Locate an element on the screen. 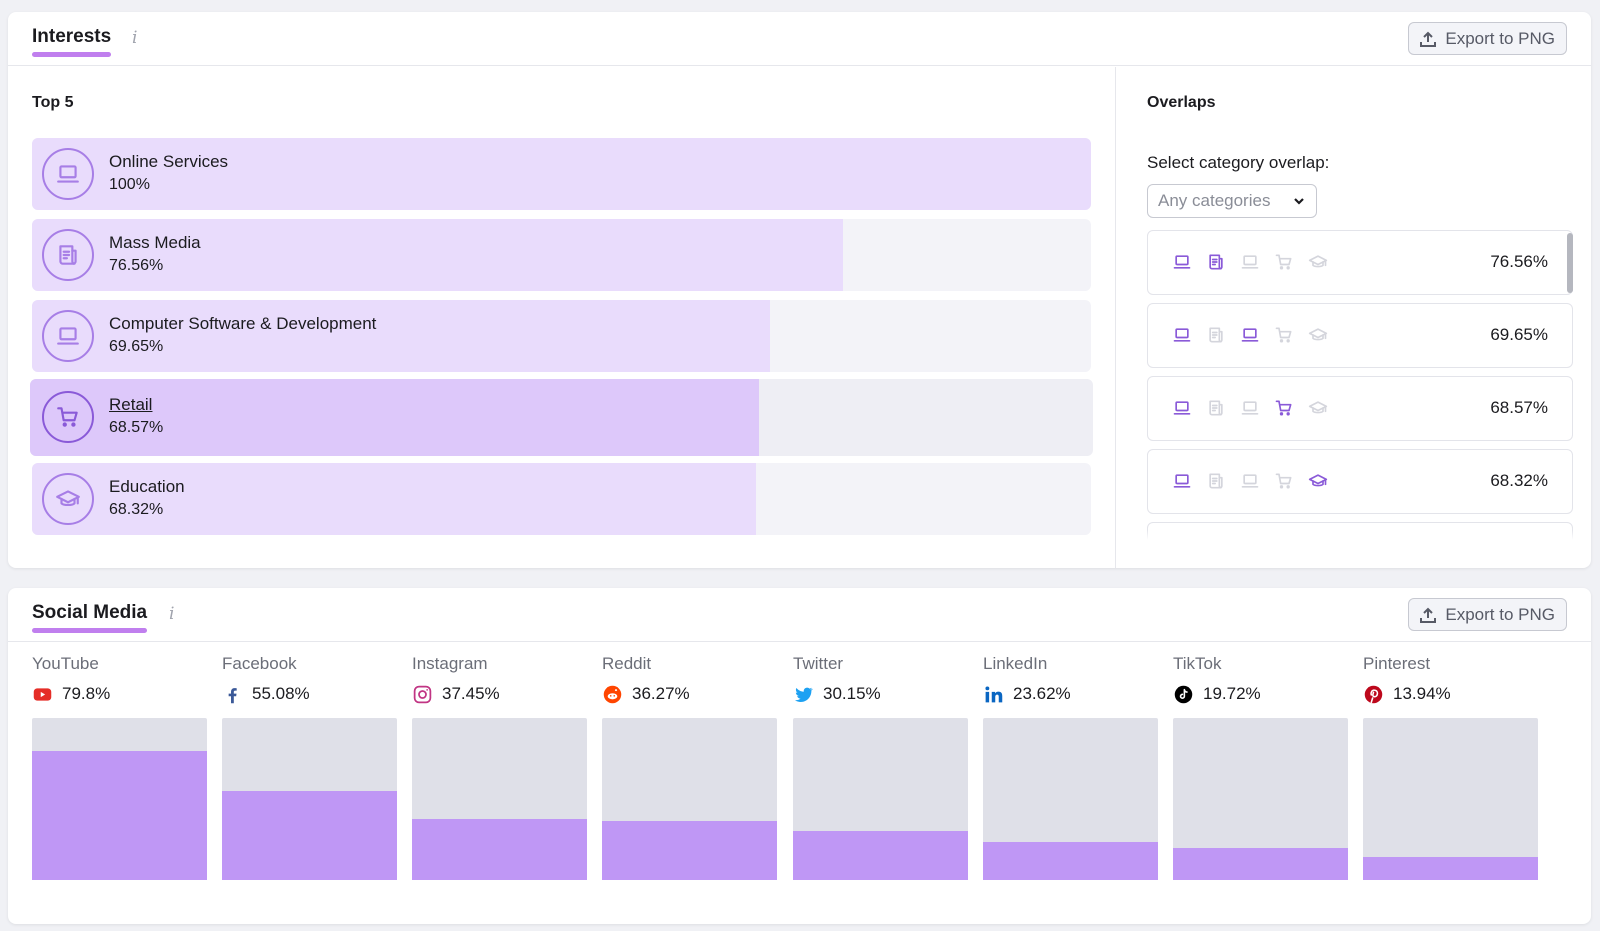  platform-value: 55.08% is located at coordinates (281, 693).